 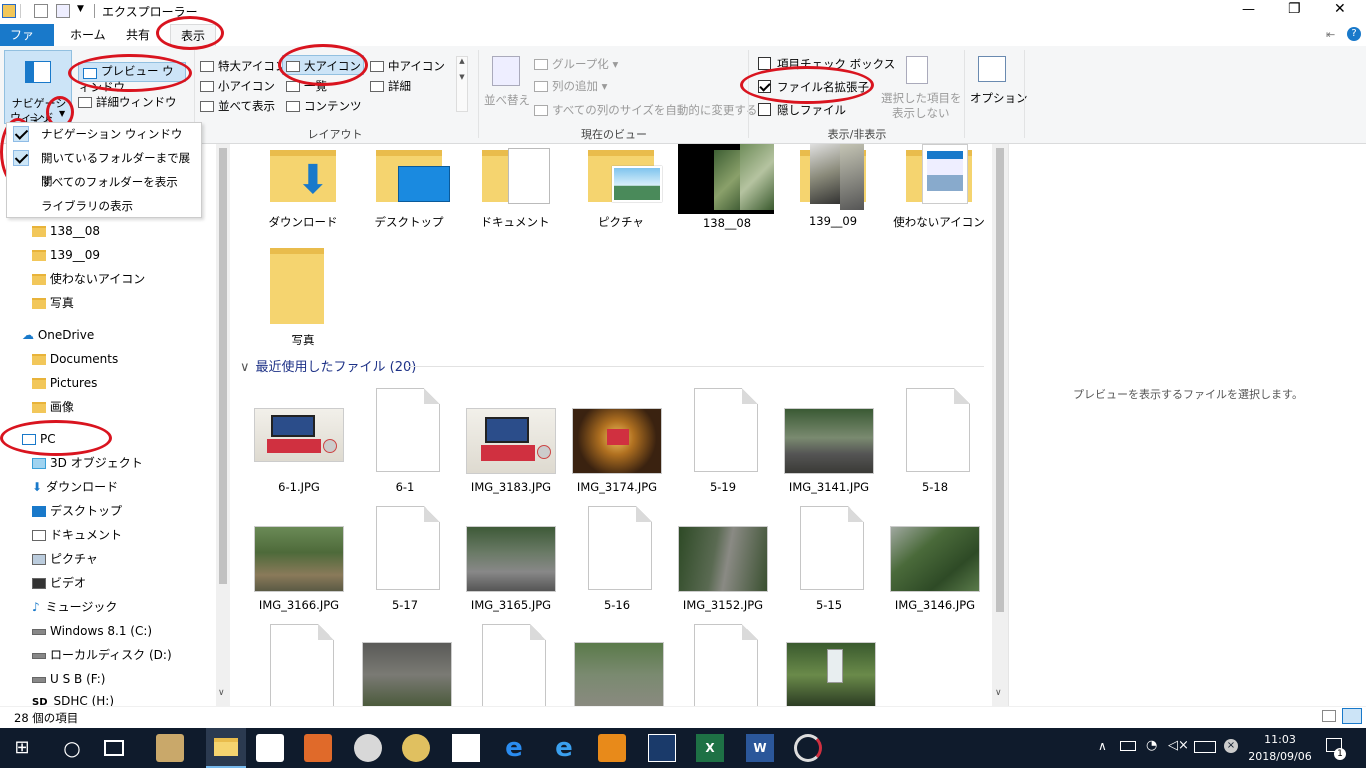 I want to click on nav-pane-button: ナビゲーション ウィンドウ ▼, so click(x=38, y=95).